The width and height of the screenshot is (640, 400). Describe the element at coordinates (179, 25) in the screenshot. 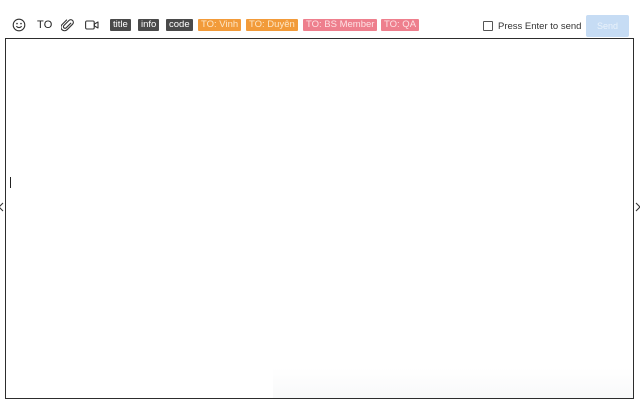

I see `tag-code: code` at that location.